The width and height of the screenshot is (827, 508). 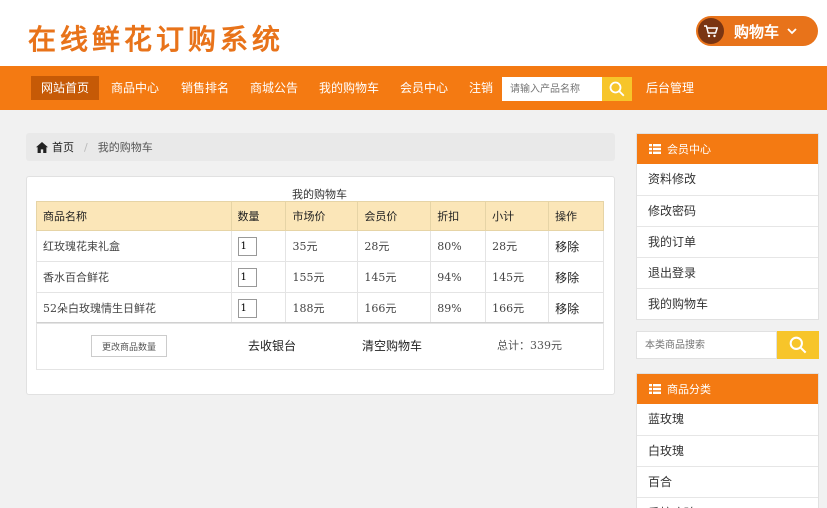 I want to click on nav-my-cart: 我的购物车, so click(x=349, y=88).